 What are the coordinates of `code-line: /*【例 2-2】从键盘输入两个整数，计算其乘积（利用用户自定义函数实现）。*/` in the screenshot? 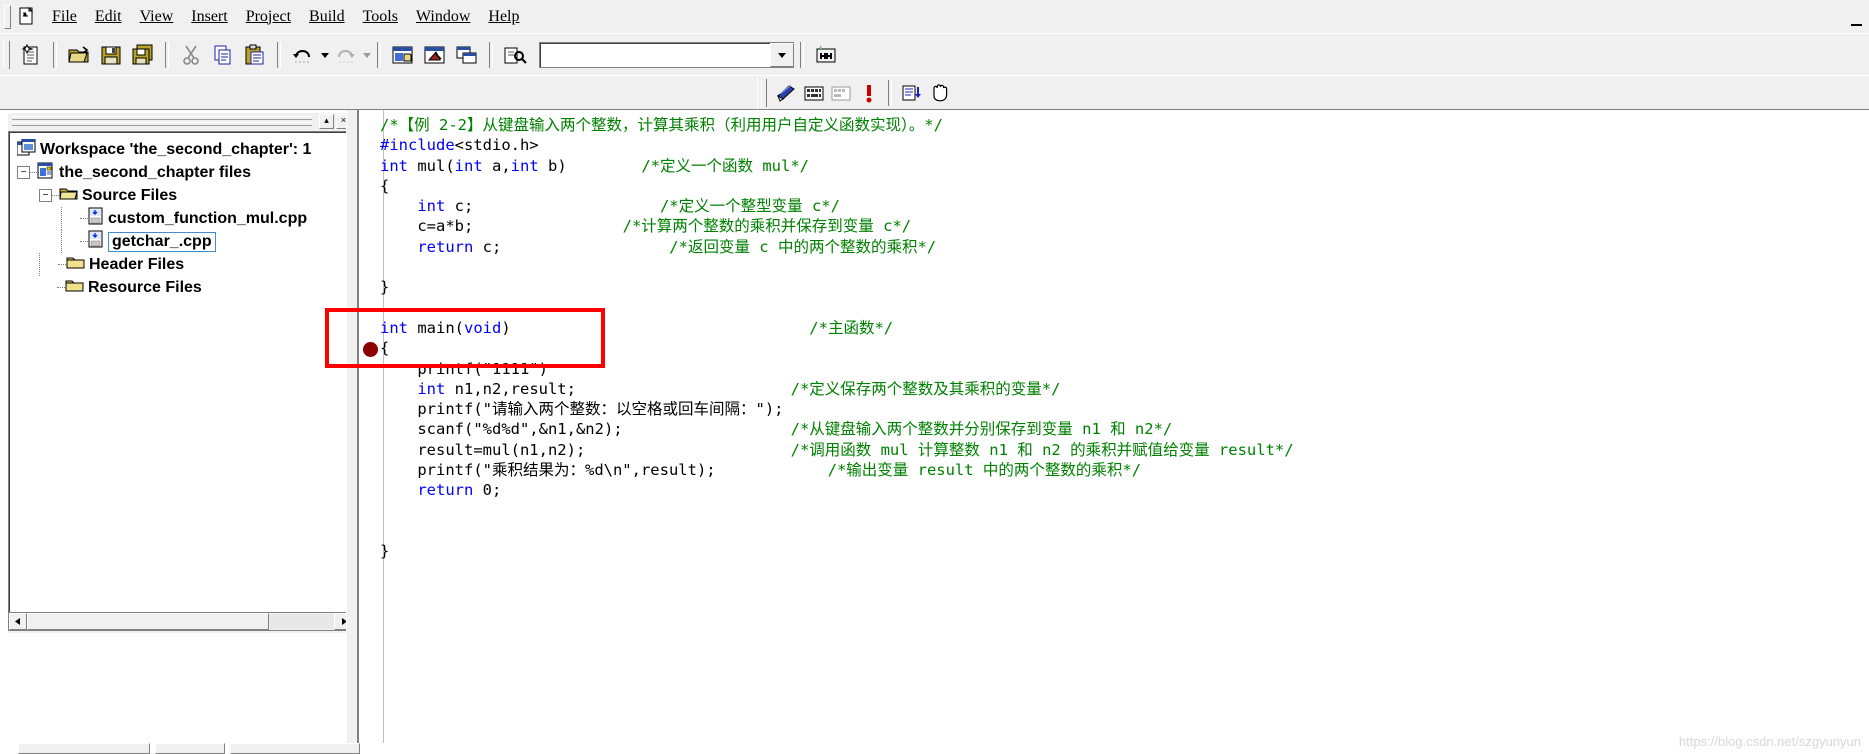 It's located at (837, 125).